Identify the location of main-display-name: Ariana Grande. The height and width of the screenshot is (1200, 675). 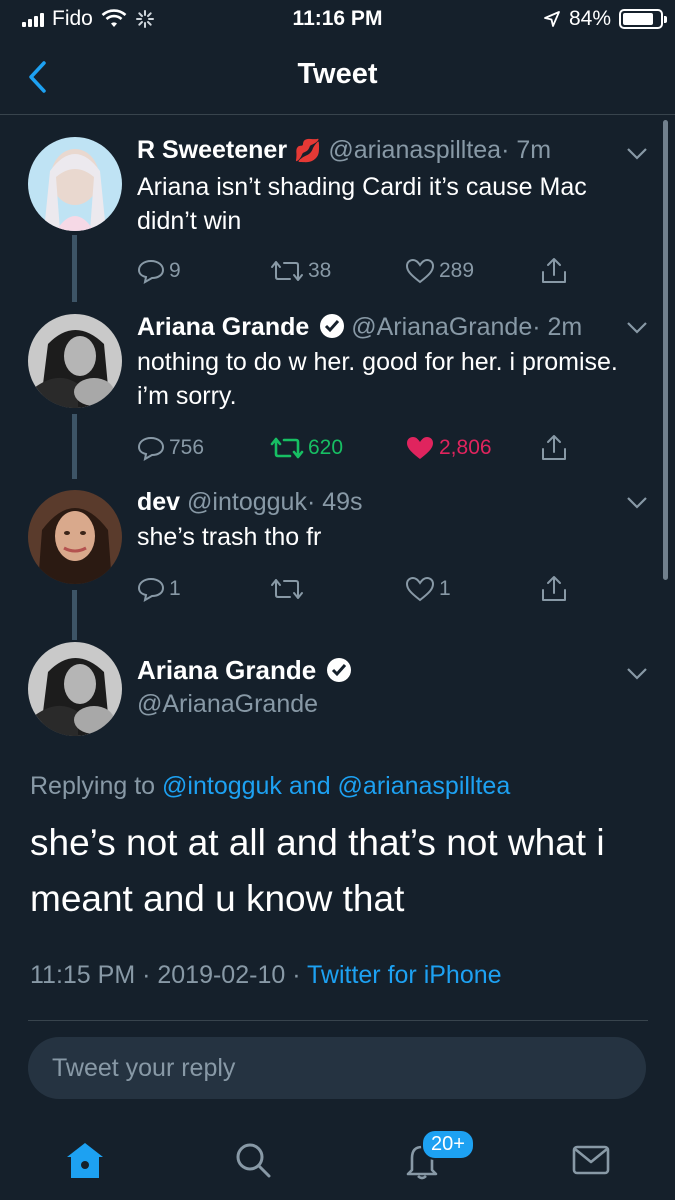
(244, 670).